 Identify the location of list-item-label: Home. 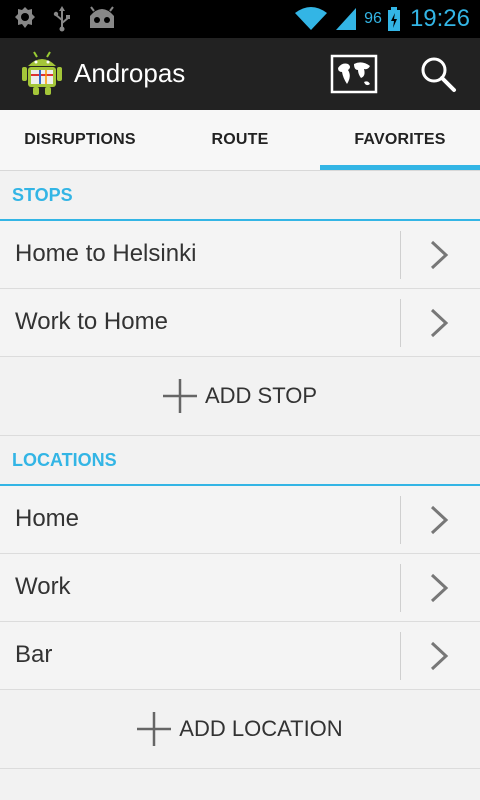
(47, 518).